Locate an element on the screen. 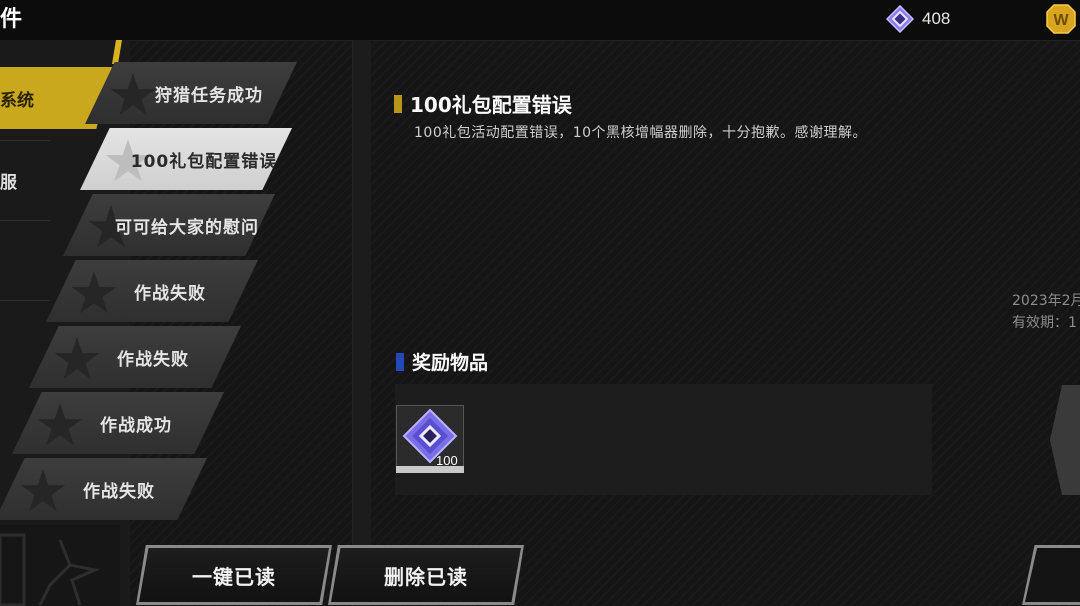 The image size is (1080, 606). rewards-heading: 奖励物品 is located at coordinates (450, 363).